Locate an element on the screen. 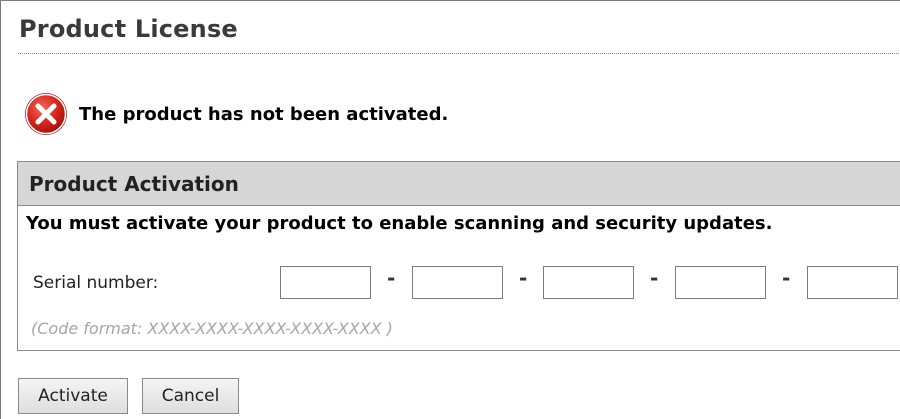 Image resolution: width=900 pixels, height=419 pixels. page-title: Product License is located at coordinates (128, 29).